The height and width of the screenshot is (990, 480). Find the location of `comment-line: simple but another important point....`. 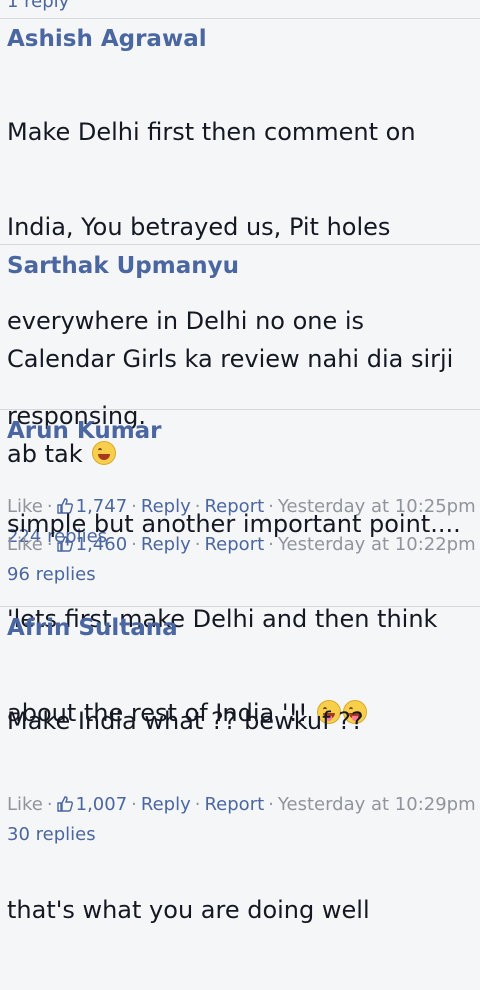

comment-line: simple but another important point.... is located at coordinates (234, 524).